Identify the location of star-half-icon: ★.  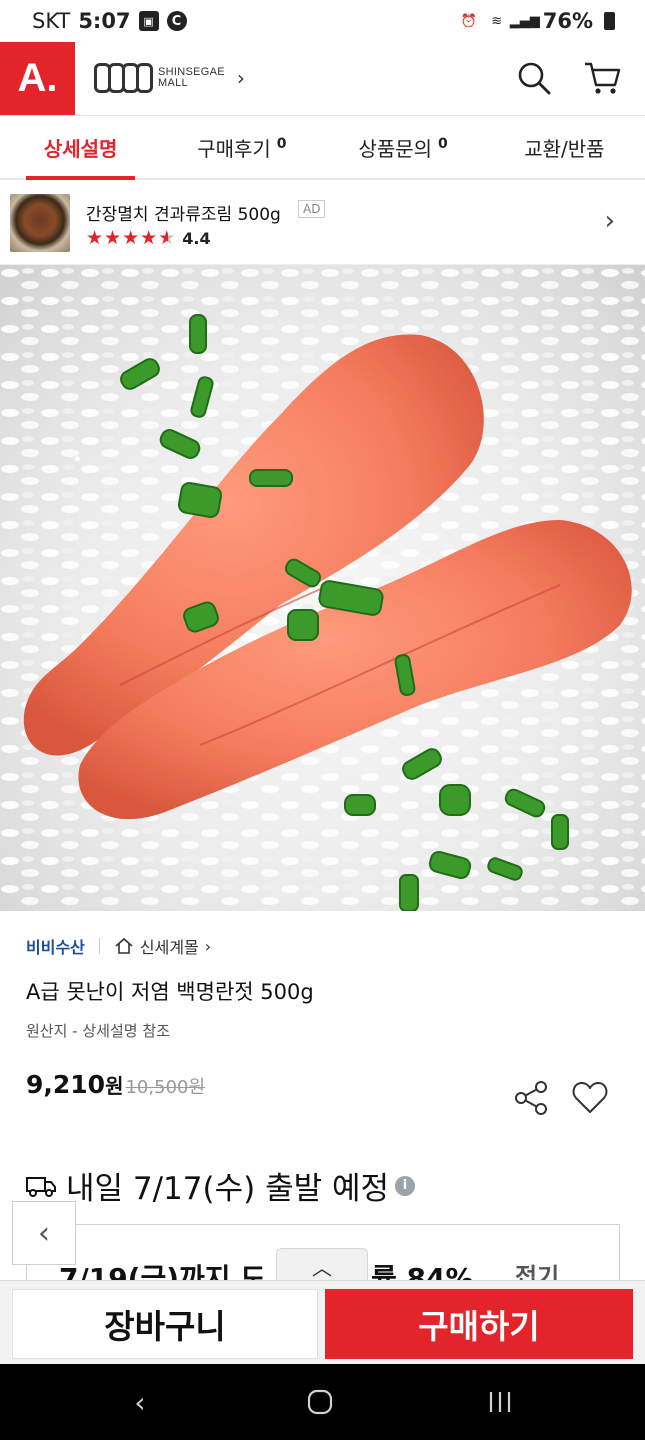
(167, 238).